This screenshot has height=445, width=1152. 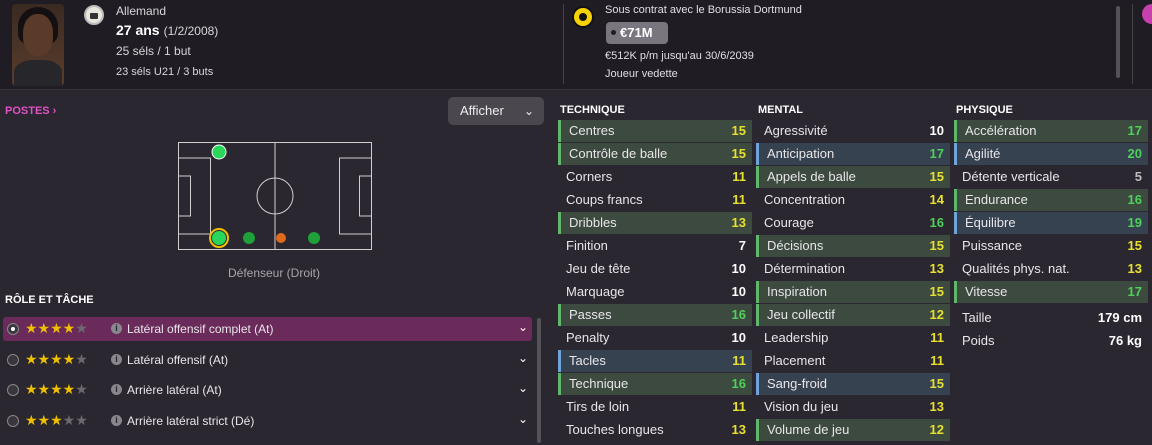 I want to click on attribute-row: Technique 16, so click(x=655, y=384).